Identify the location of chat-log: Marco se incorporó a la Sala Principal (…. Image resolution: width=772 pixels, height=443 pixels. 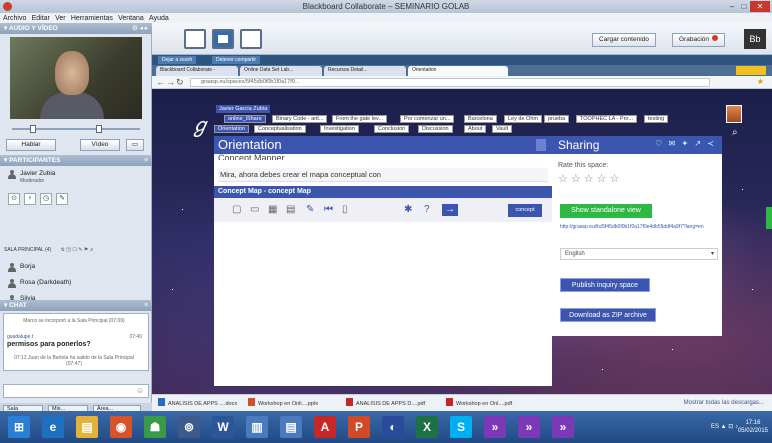
(76, 342).